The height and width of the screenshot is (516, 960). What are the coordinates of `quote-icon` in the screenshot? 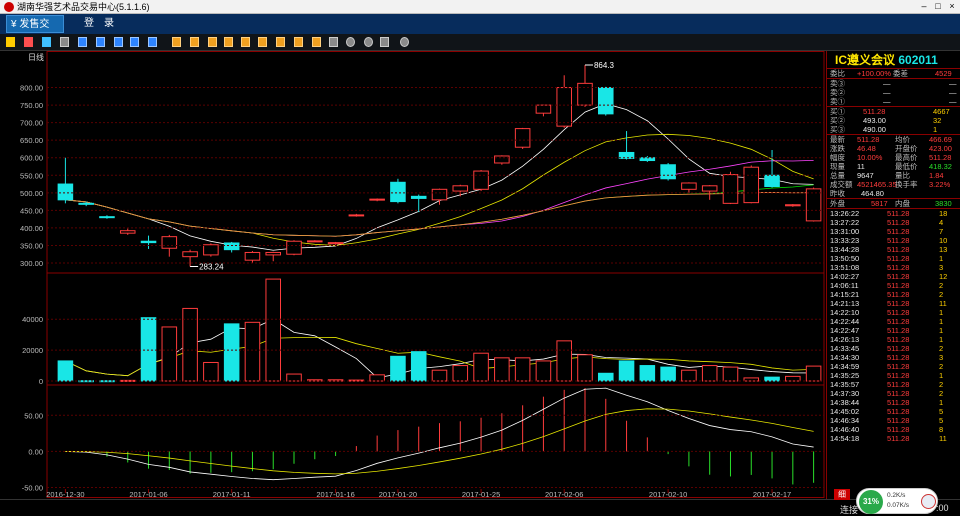 It's located at (134, 42).